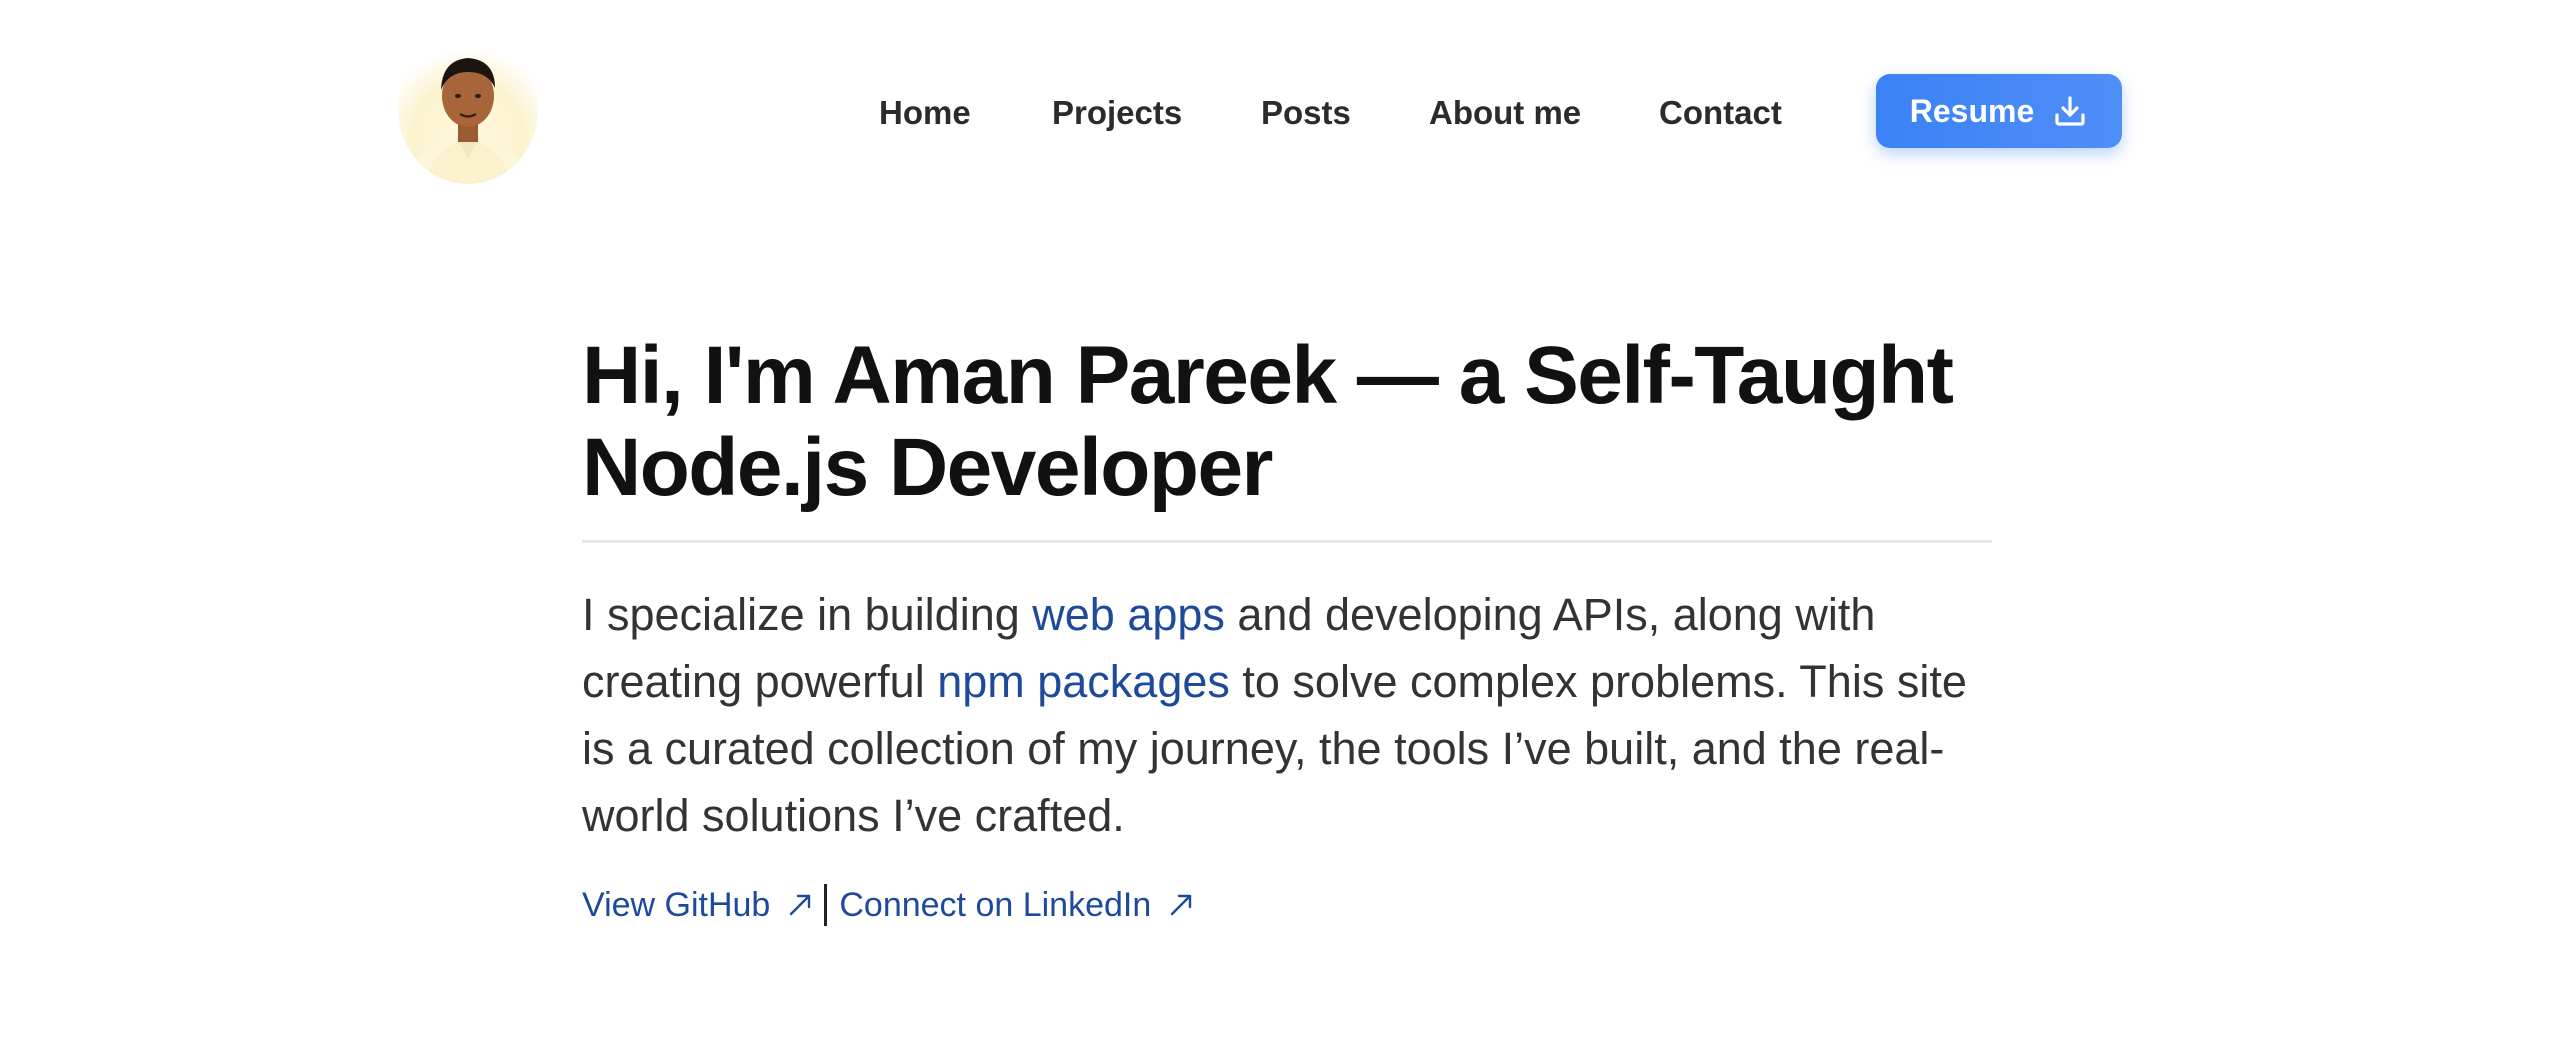  Describe the element at coordinates (925, 113) in the screenshot. I see `nav-item-home: Home` at that location.